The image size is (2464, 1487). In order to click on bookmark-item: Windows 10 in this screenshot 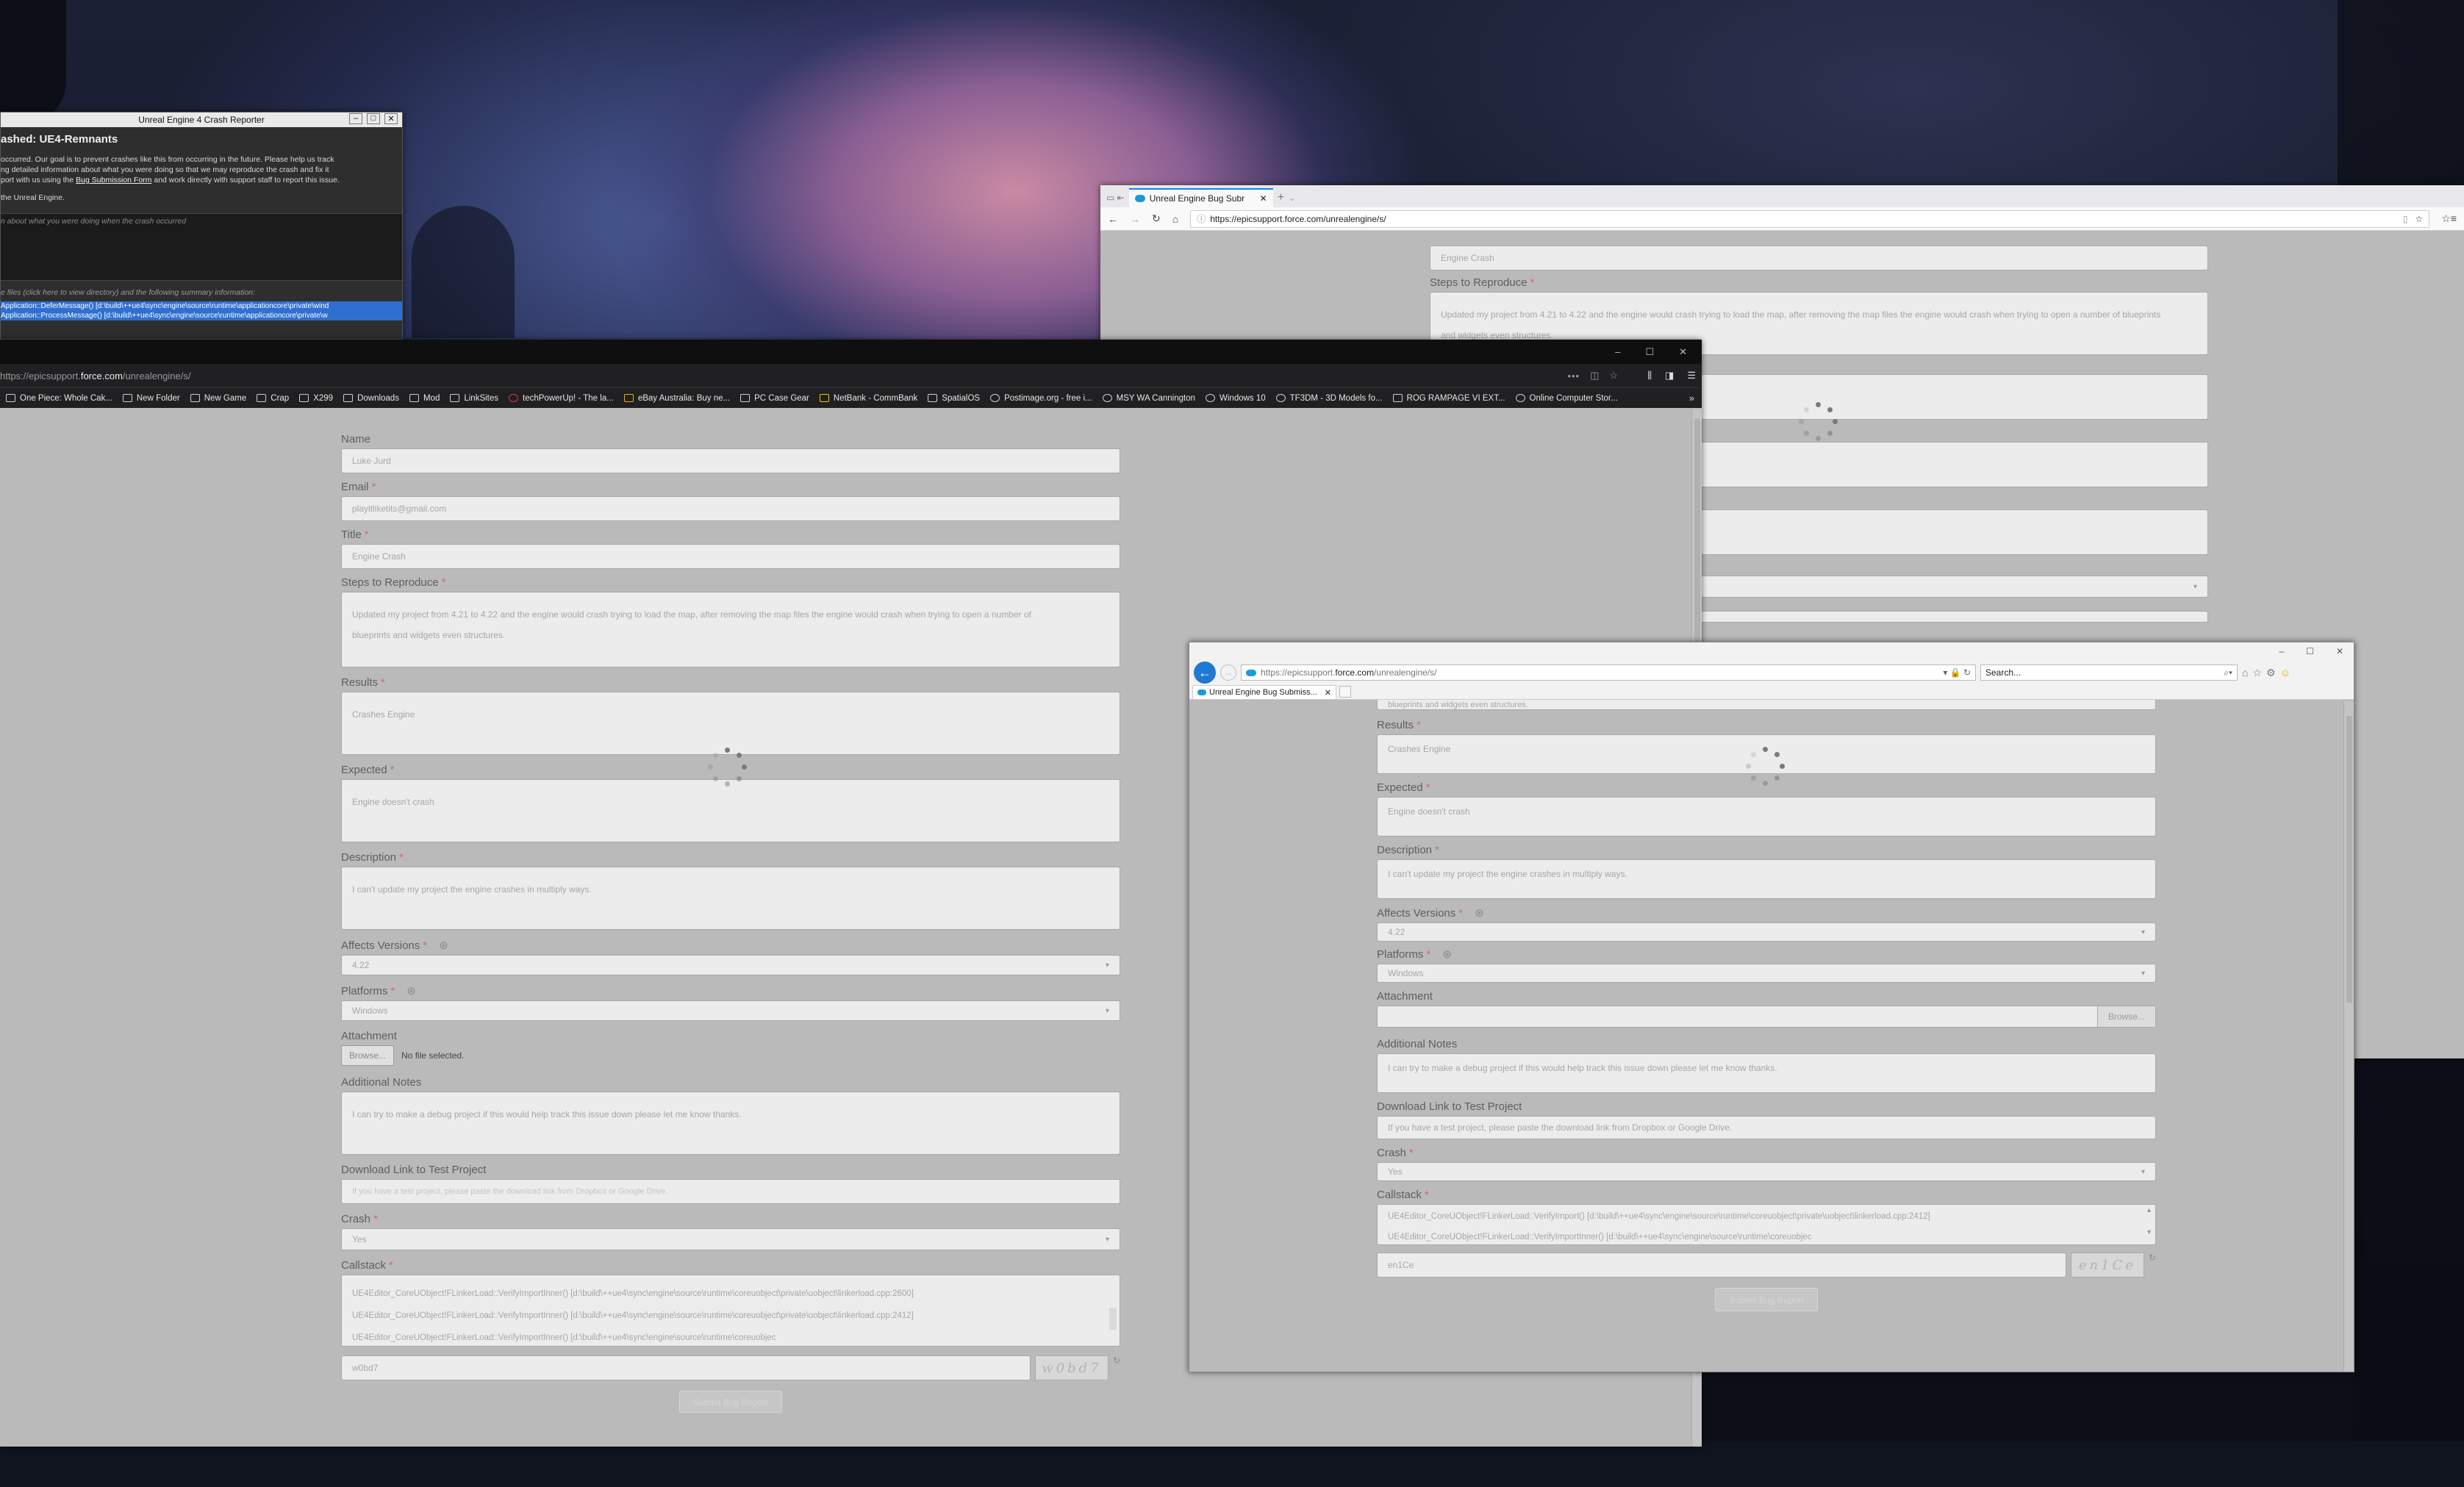, I will do `click(1236, 398)`.